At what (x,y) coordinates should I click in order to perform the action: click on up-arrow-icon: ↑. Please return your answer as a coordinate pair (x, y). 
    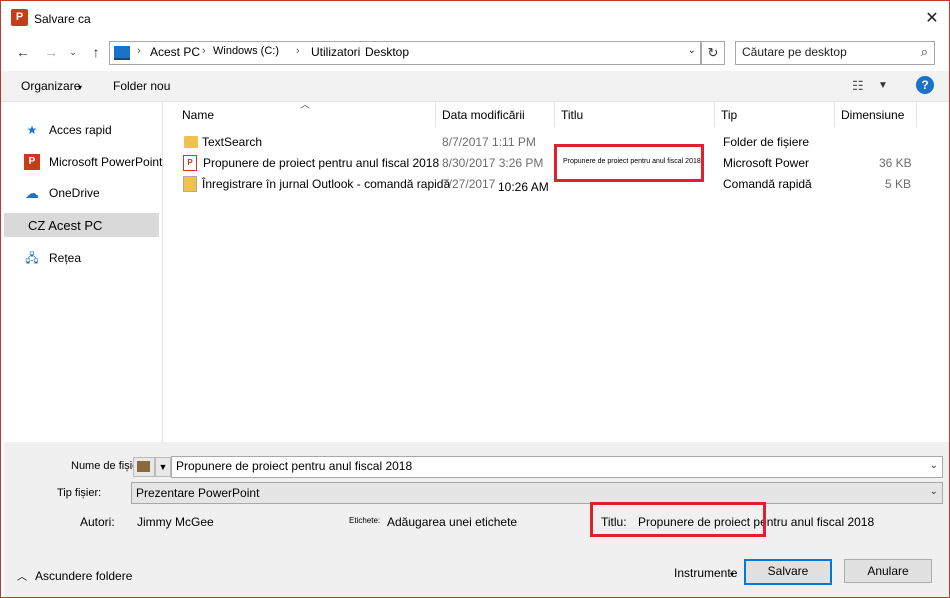
    Looking at the image, I should click on (96, 52).